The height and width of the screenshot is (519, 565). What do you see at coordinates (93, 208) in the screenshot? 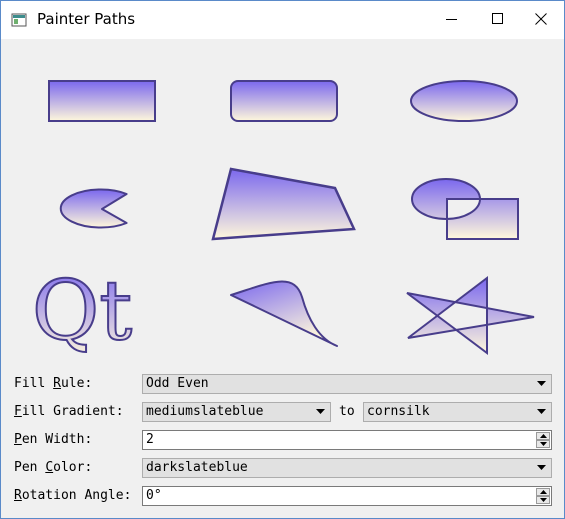
I see `pie-path` at bounding box center [93, 208].